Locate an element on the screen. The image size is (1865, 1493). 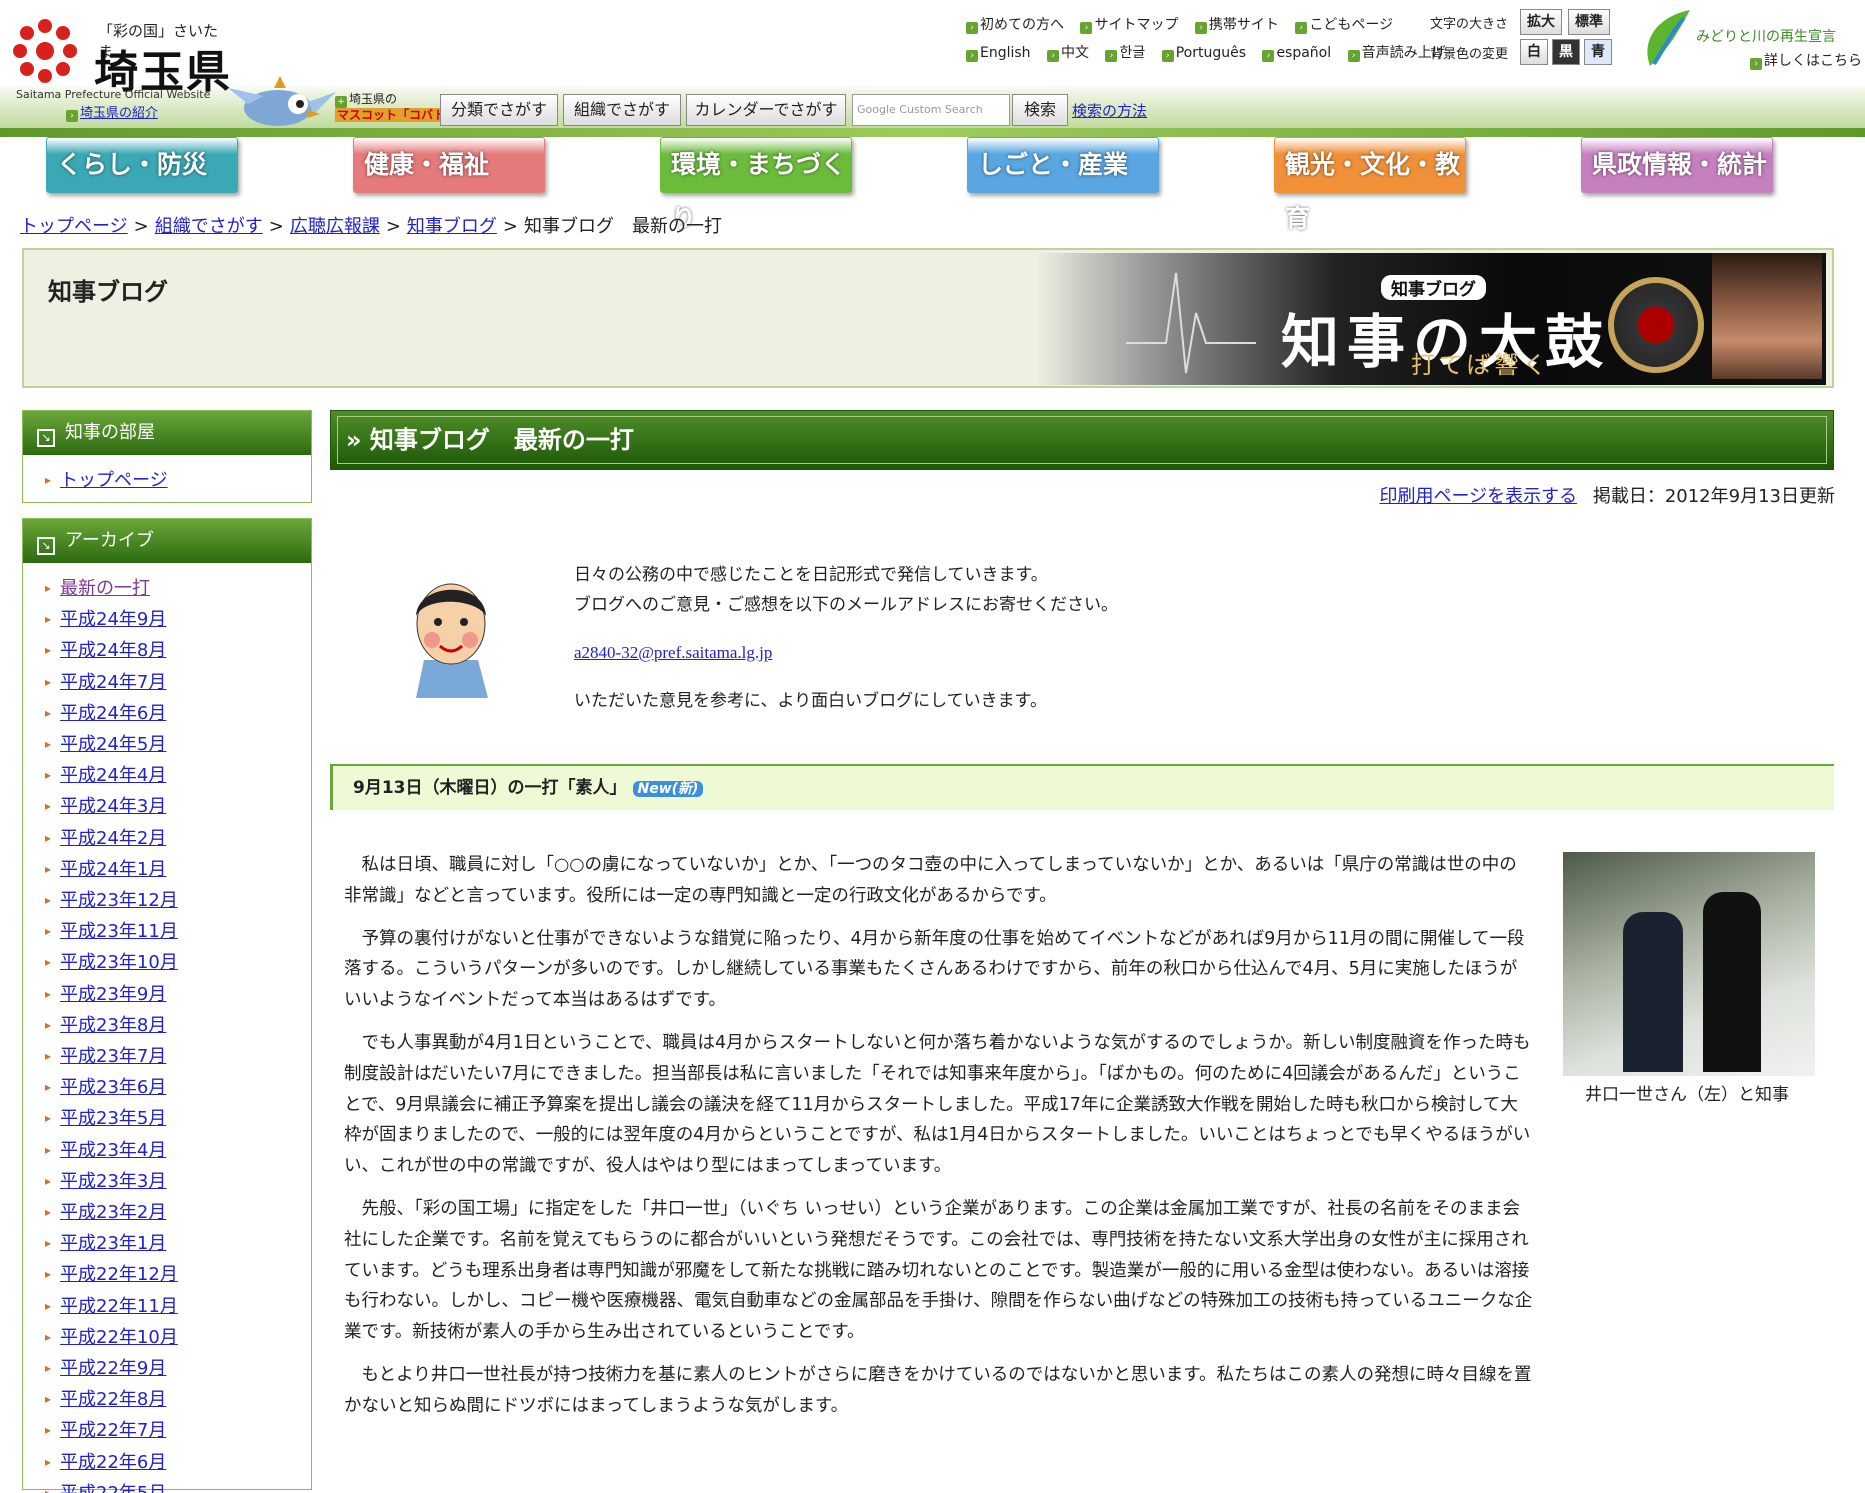
nav-work-industry: しごと・産業 is located at coordinates (1063, 165).